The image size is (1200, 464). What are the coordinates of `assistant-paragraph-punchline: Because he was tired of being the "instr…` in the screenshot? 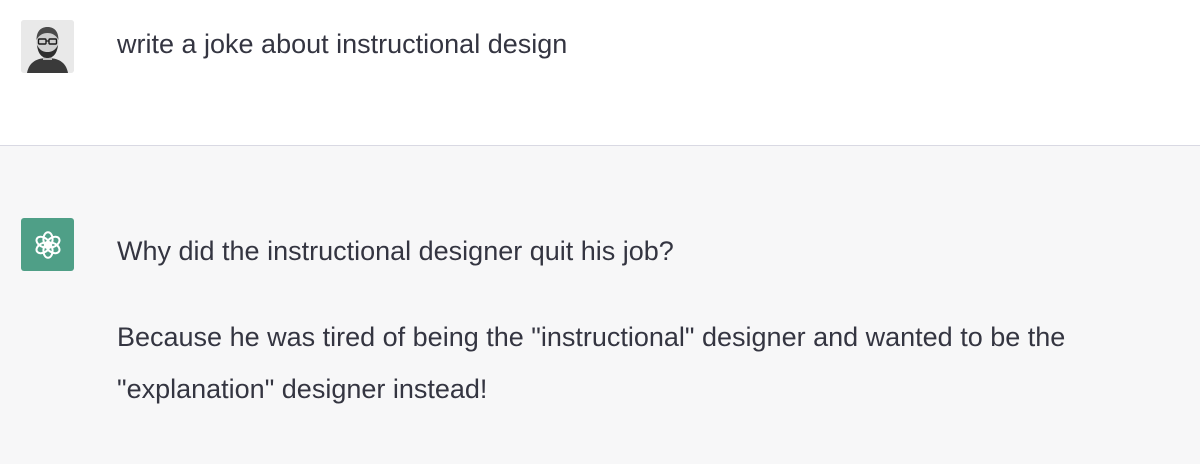 It's located at (591, 363).